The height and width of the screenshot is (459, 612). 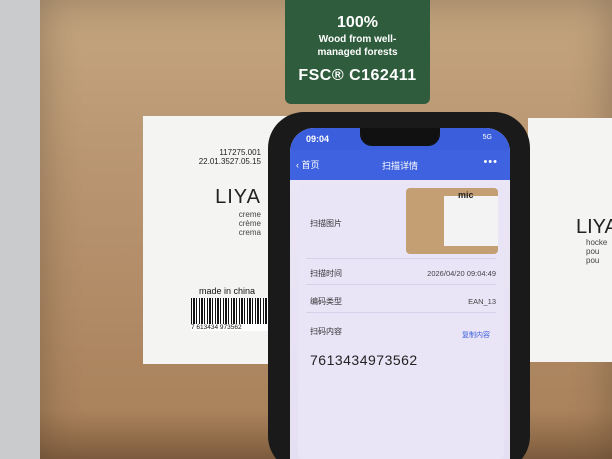 I want to click on code-type-value: EAN_13, so click(x=482, y=301).